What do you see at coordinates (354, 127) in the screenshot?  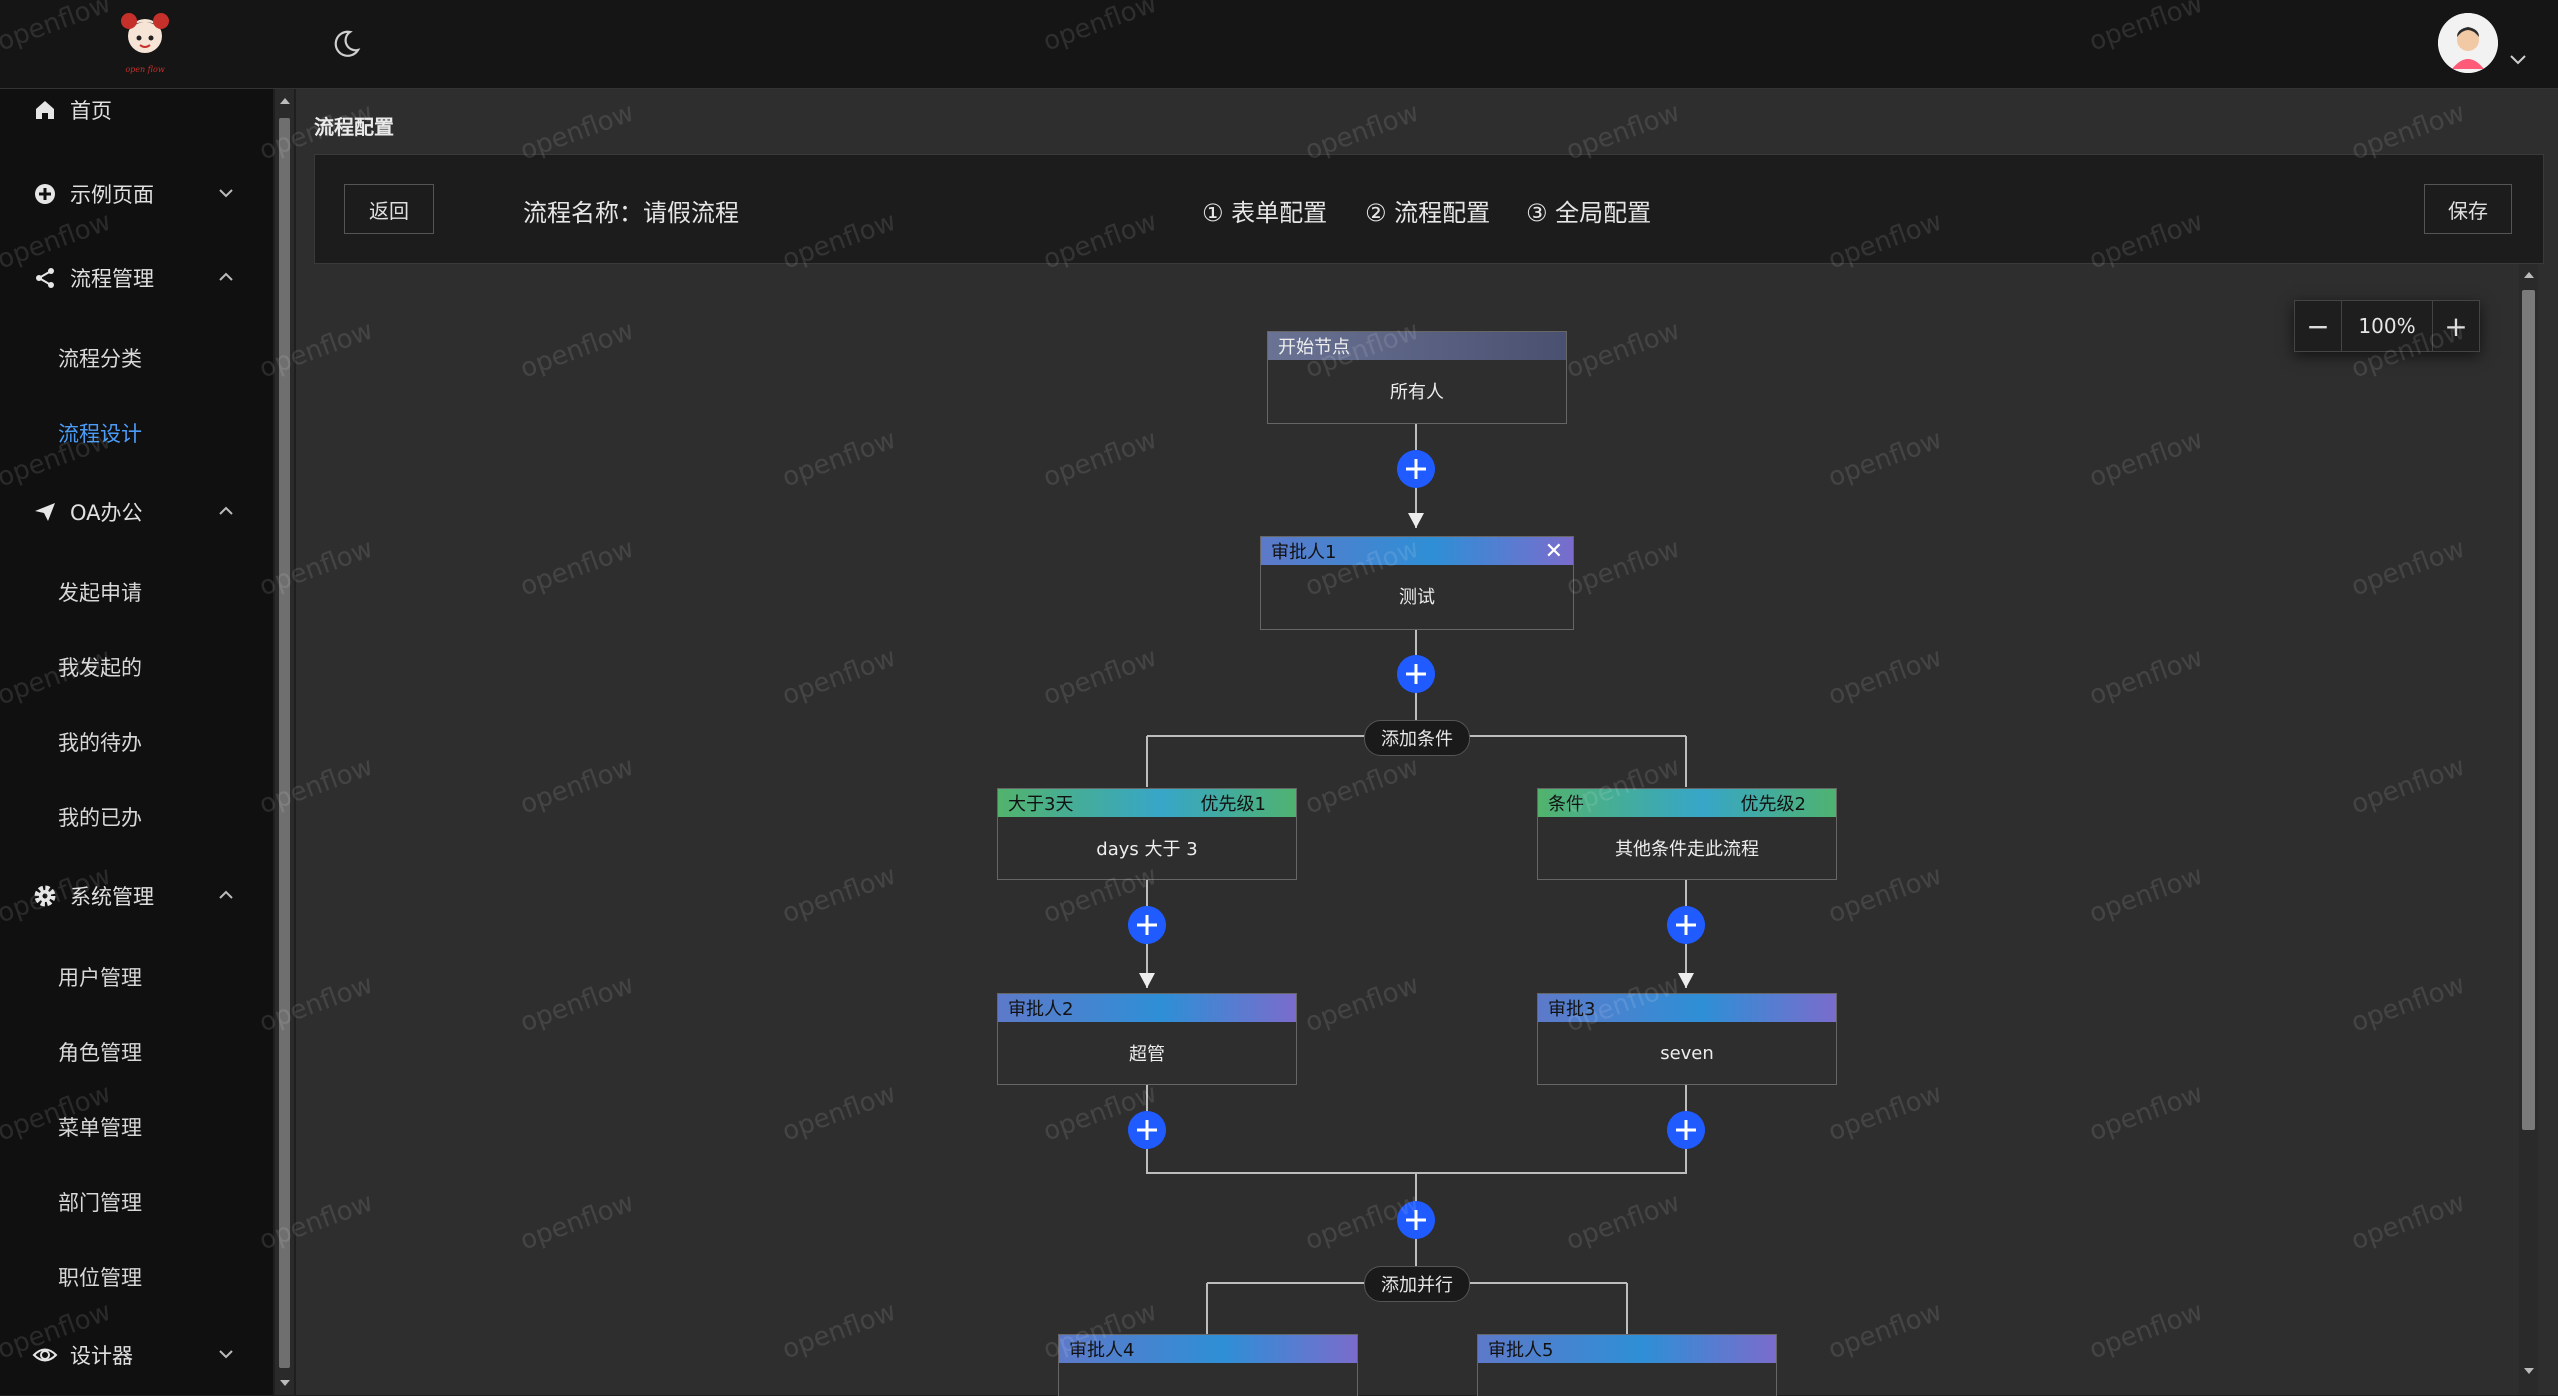 I see `page-title: 流程配置` at bounding box center [354, 127].